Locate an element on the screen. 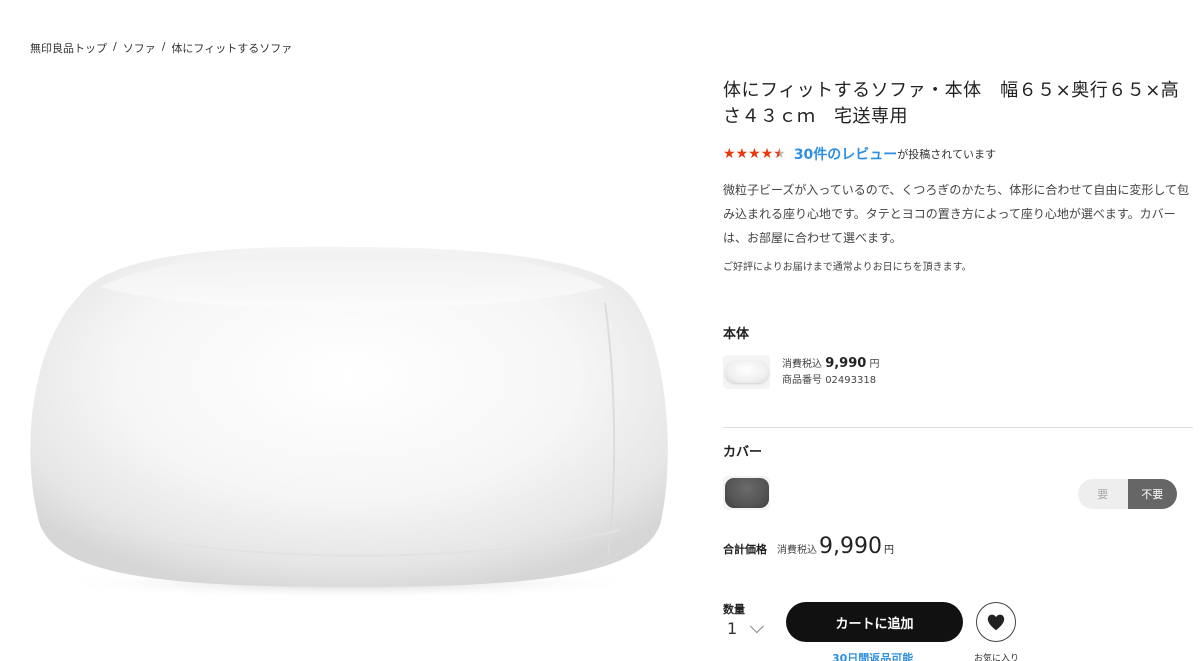  quantity-select: 1 is located at coordinates (746, 628).